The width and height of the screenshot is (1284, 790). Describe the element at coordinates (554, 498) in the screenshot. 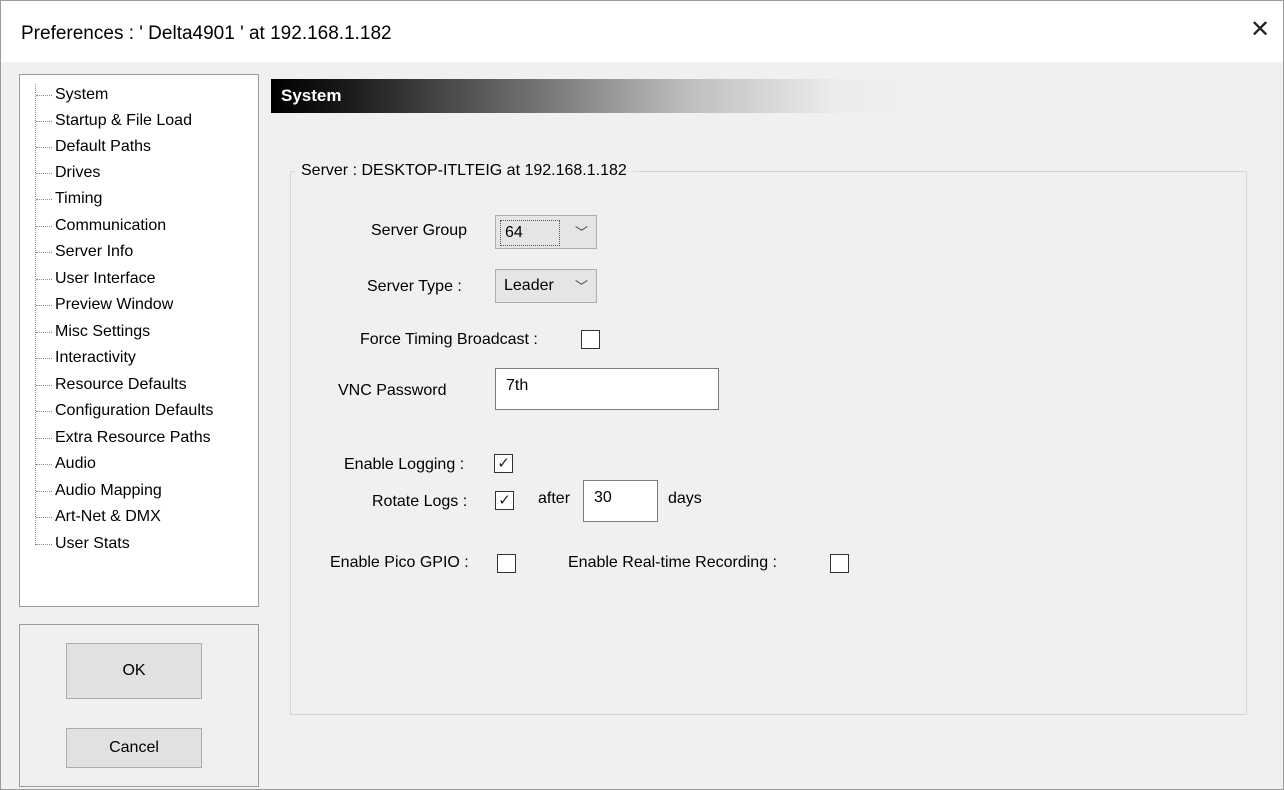

I see `after-label: after` at that location.